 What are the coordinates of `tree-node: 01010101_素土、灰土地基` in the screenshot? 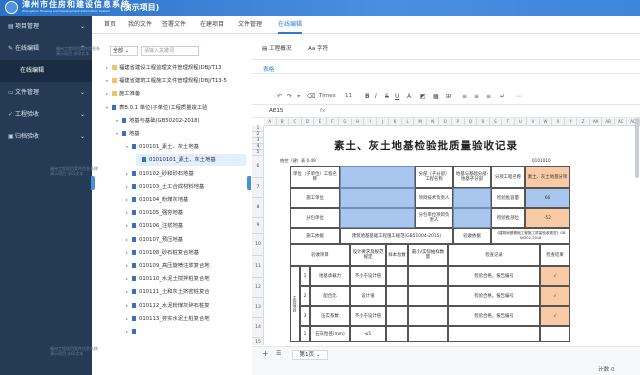 It's located at (191, 160).